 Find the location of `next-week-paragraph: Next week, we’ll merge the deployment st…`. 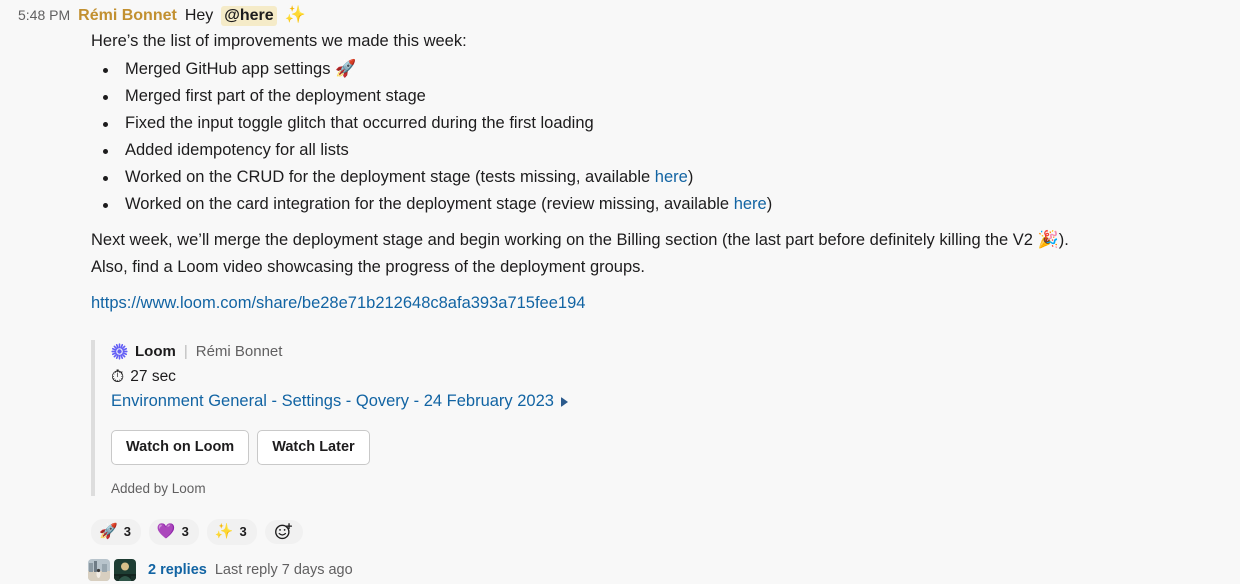

next-week-paragraph: Next week, we’ll merge the deployment st… is located at coordinates (655, 254).